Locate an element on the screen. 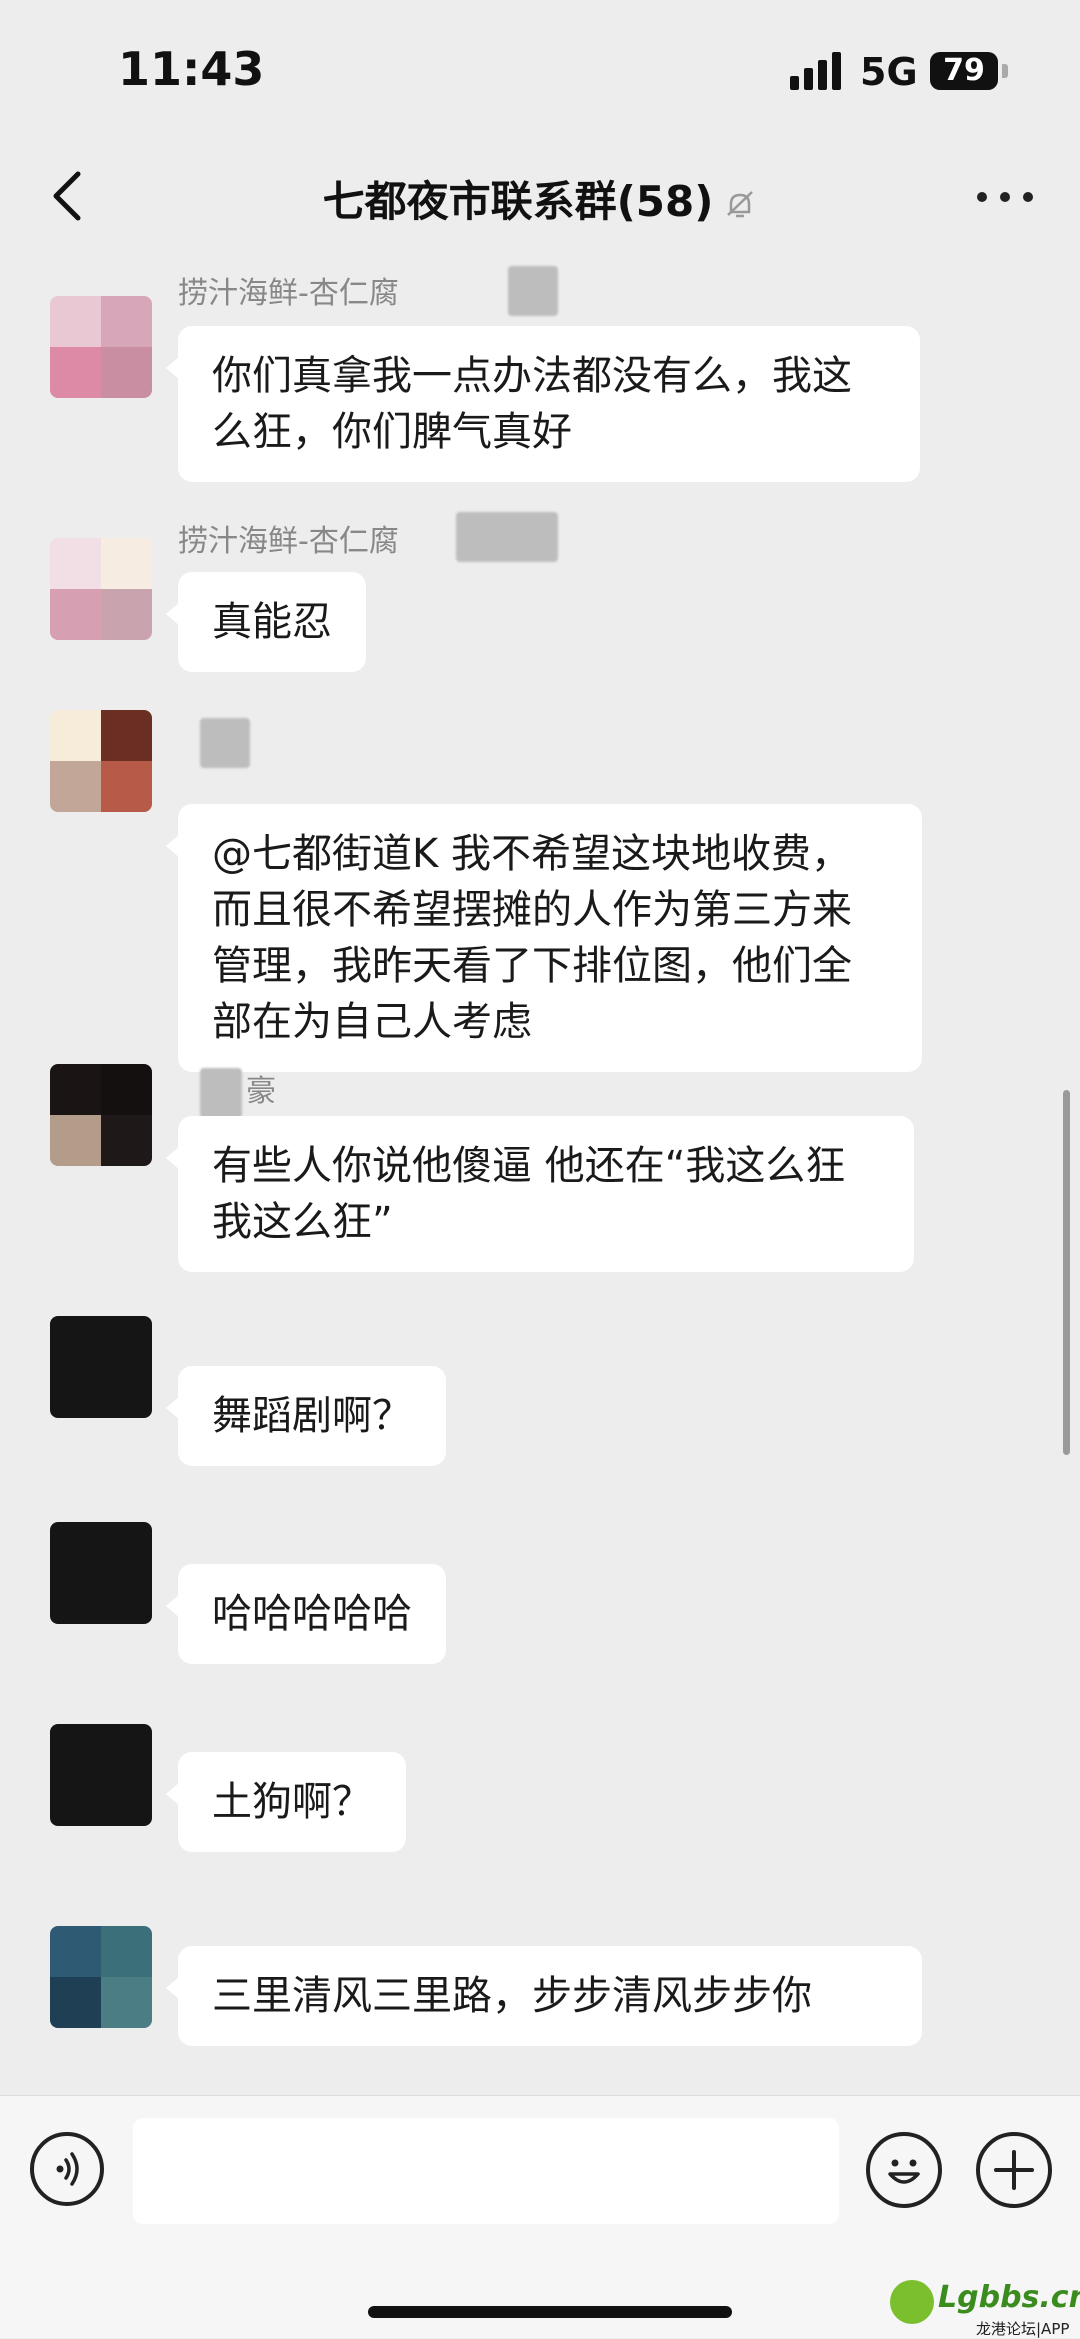 This screenshot has height=2339, width=1080. bell-muted-icon is located at coordinates (740, 203).